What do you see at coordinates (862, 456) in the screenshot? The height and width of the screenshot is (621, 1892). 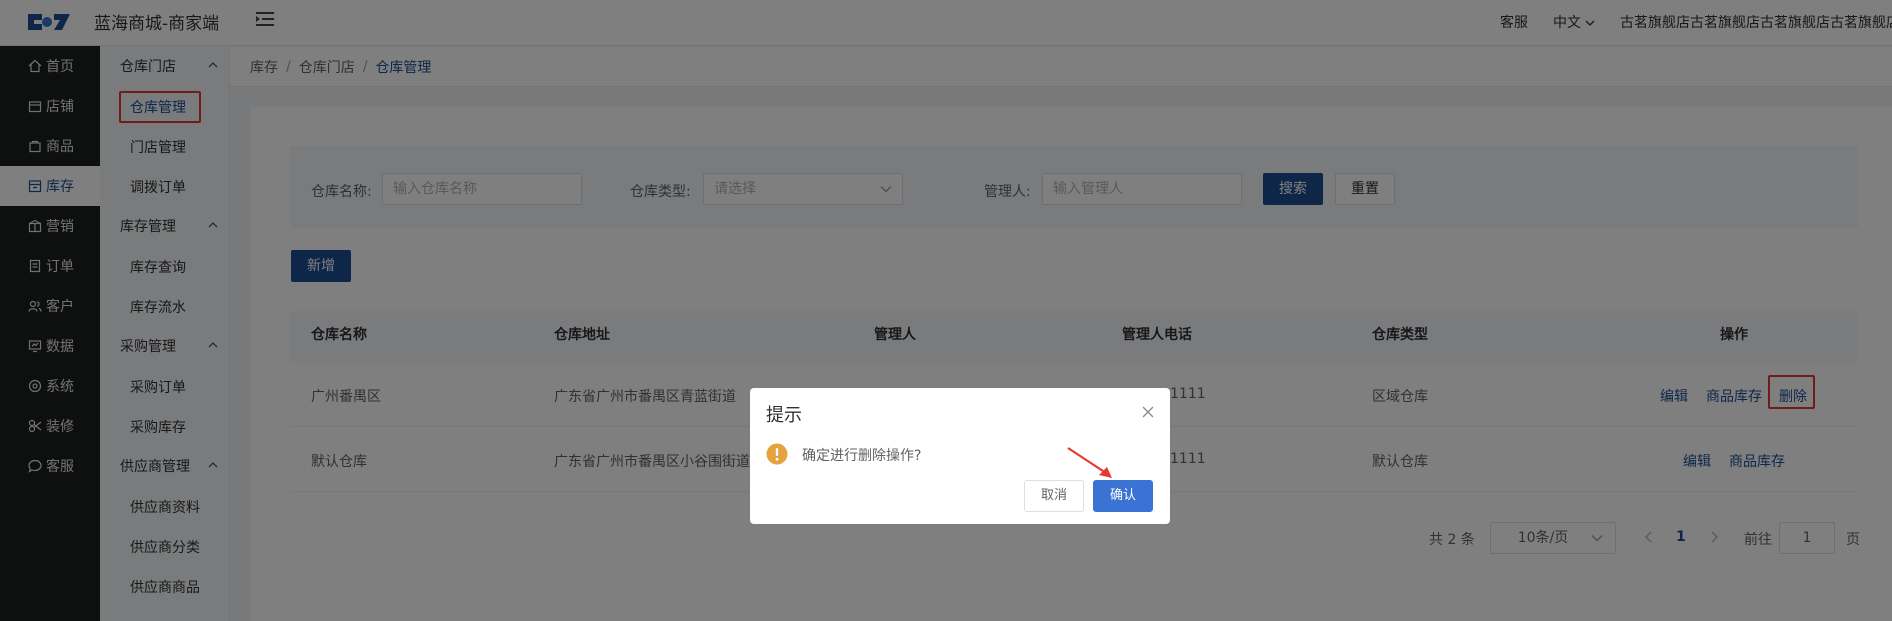 I see `dialog-message: 确定进行删除操作?` at bounding box center [862, 456].